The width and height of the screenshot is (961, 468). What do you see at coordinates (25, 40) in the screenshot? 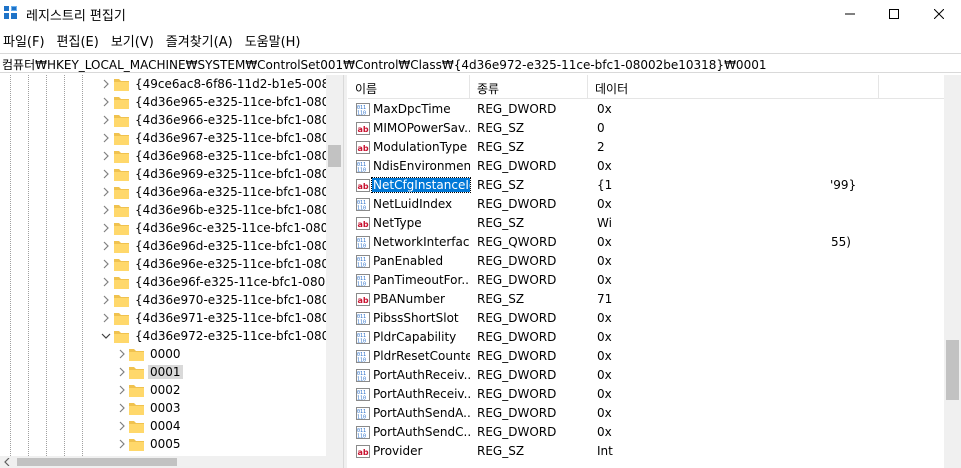
I see `menu-file: 파일(F)` at bounding box center [25, 40].